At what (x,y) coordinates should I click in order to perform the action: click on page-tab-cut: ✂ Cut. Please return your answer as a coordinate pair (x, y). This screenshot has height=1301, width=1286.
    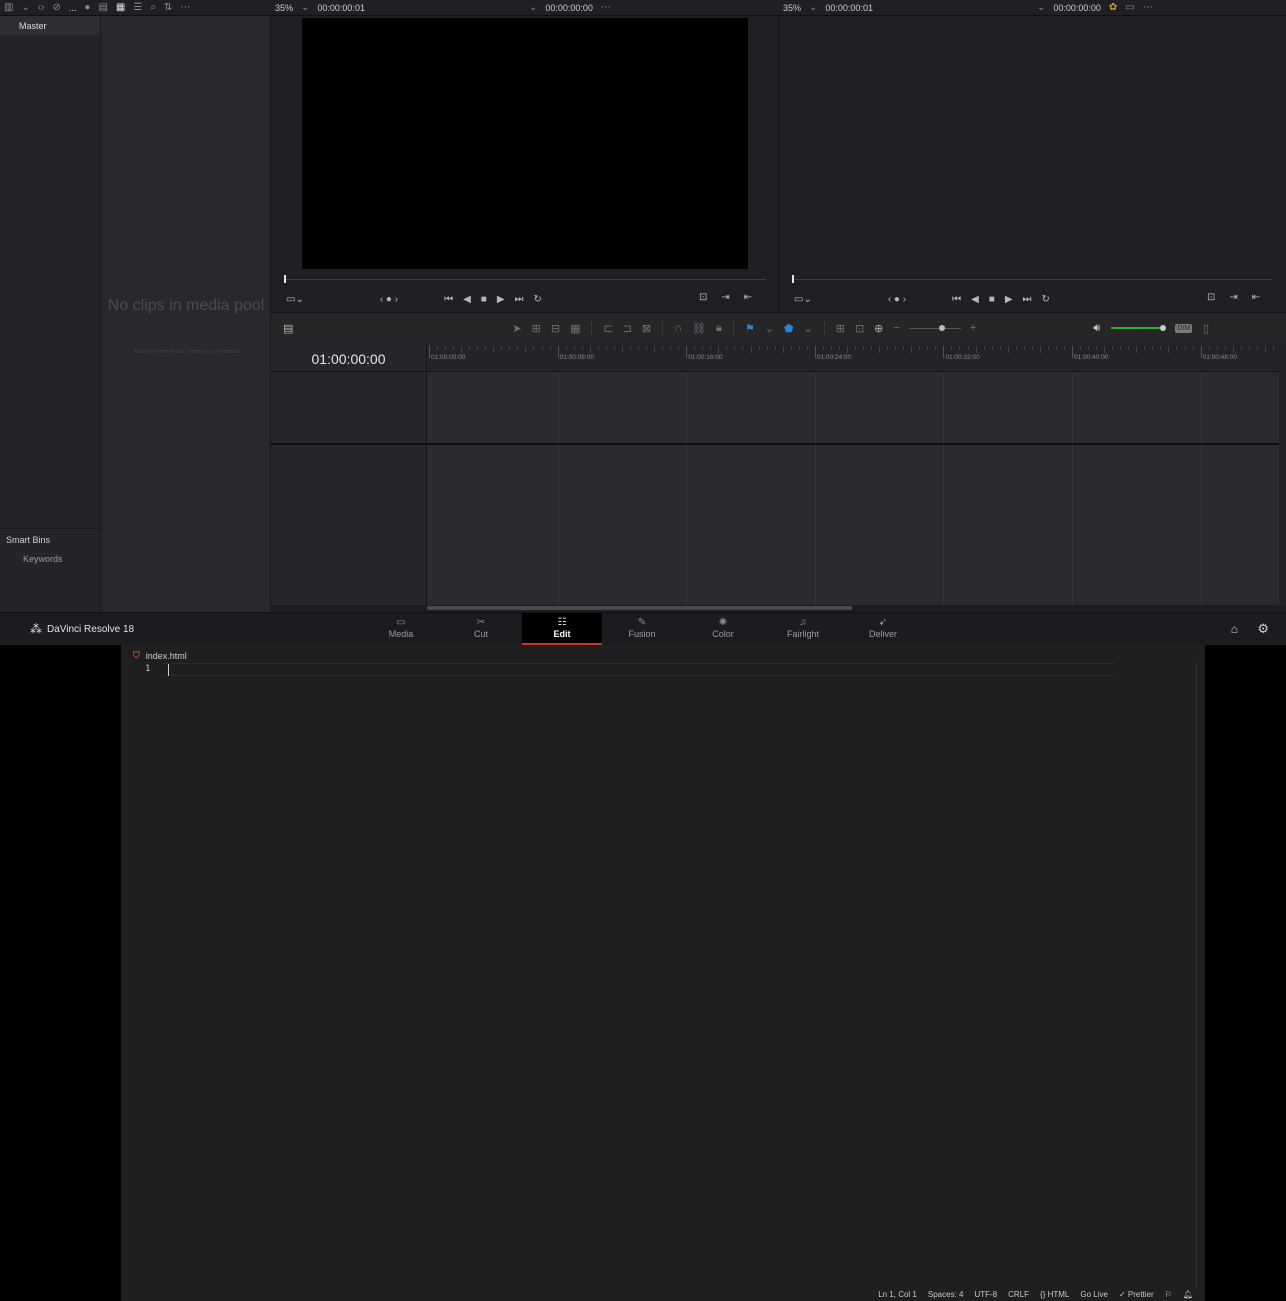
    Looking at the image, I should click on (481, 629).